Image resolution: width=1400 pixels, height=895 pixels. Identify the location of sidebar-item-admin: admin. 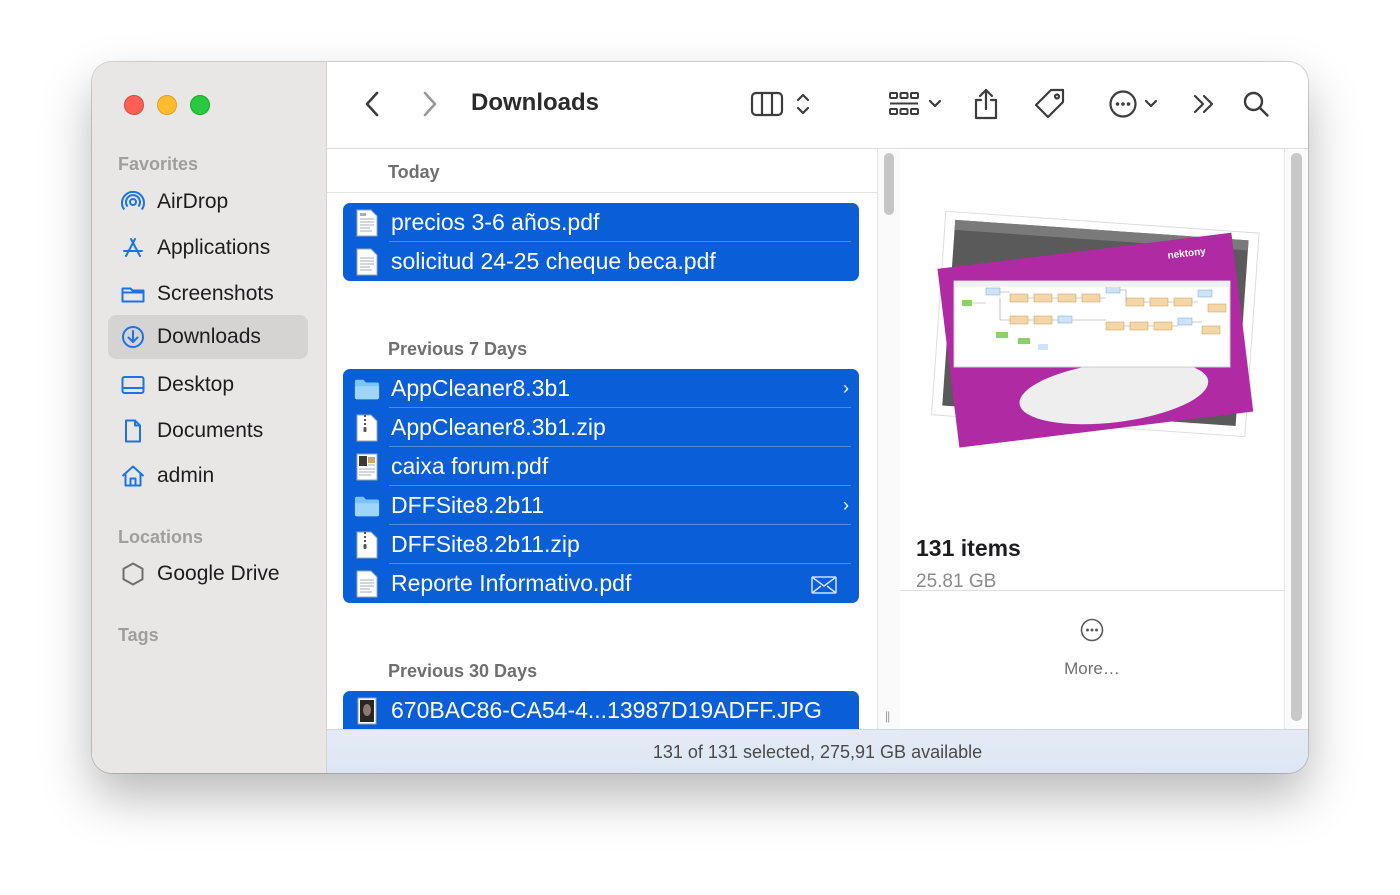
(208, 476).